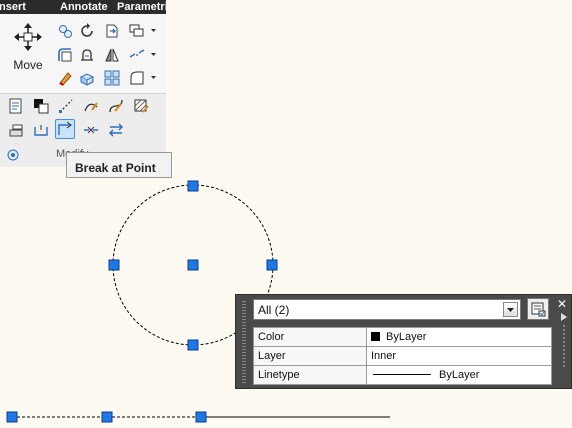 The height and width of the screenshot is (428, 572). I want to click on linetype-preview, so click(402, 374).